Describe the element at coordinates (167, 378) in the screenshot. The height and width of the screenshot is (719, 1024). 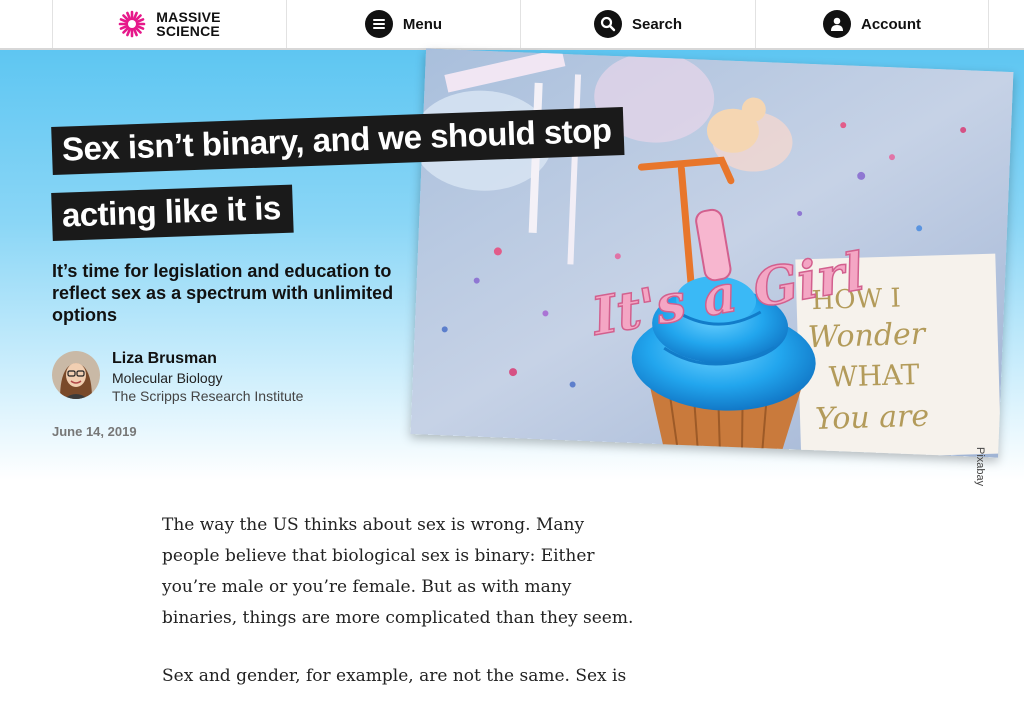
I see `author-department: Molecular Biology` at that location.